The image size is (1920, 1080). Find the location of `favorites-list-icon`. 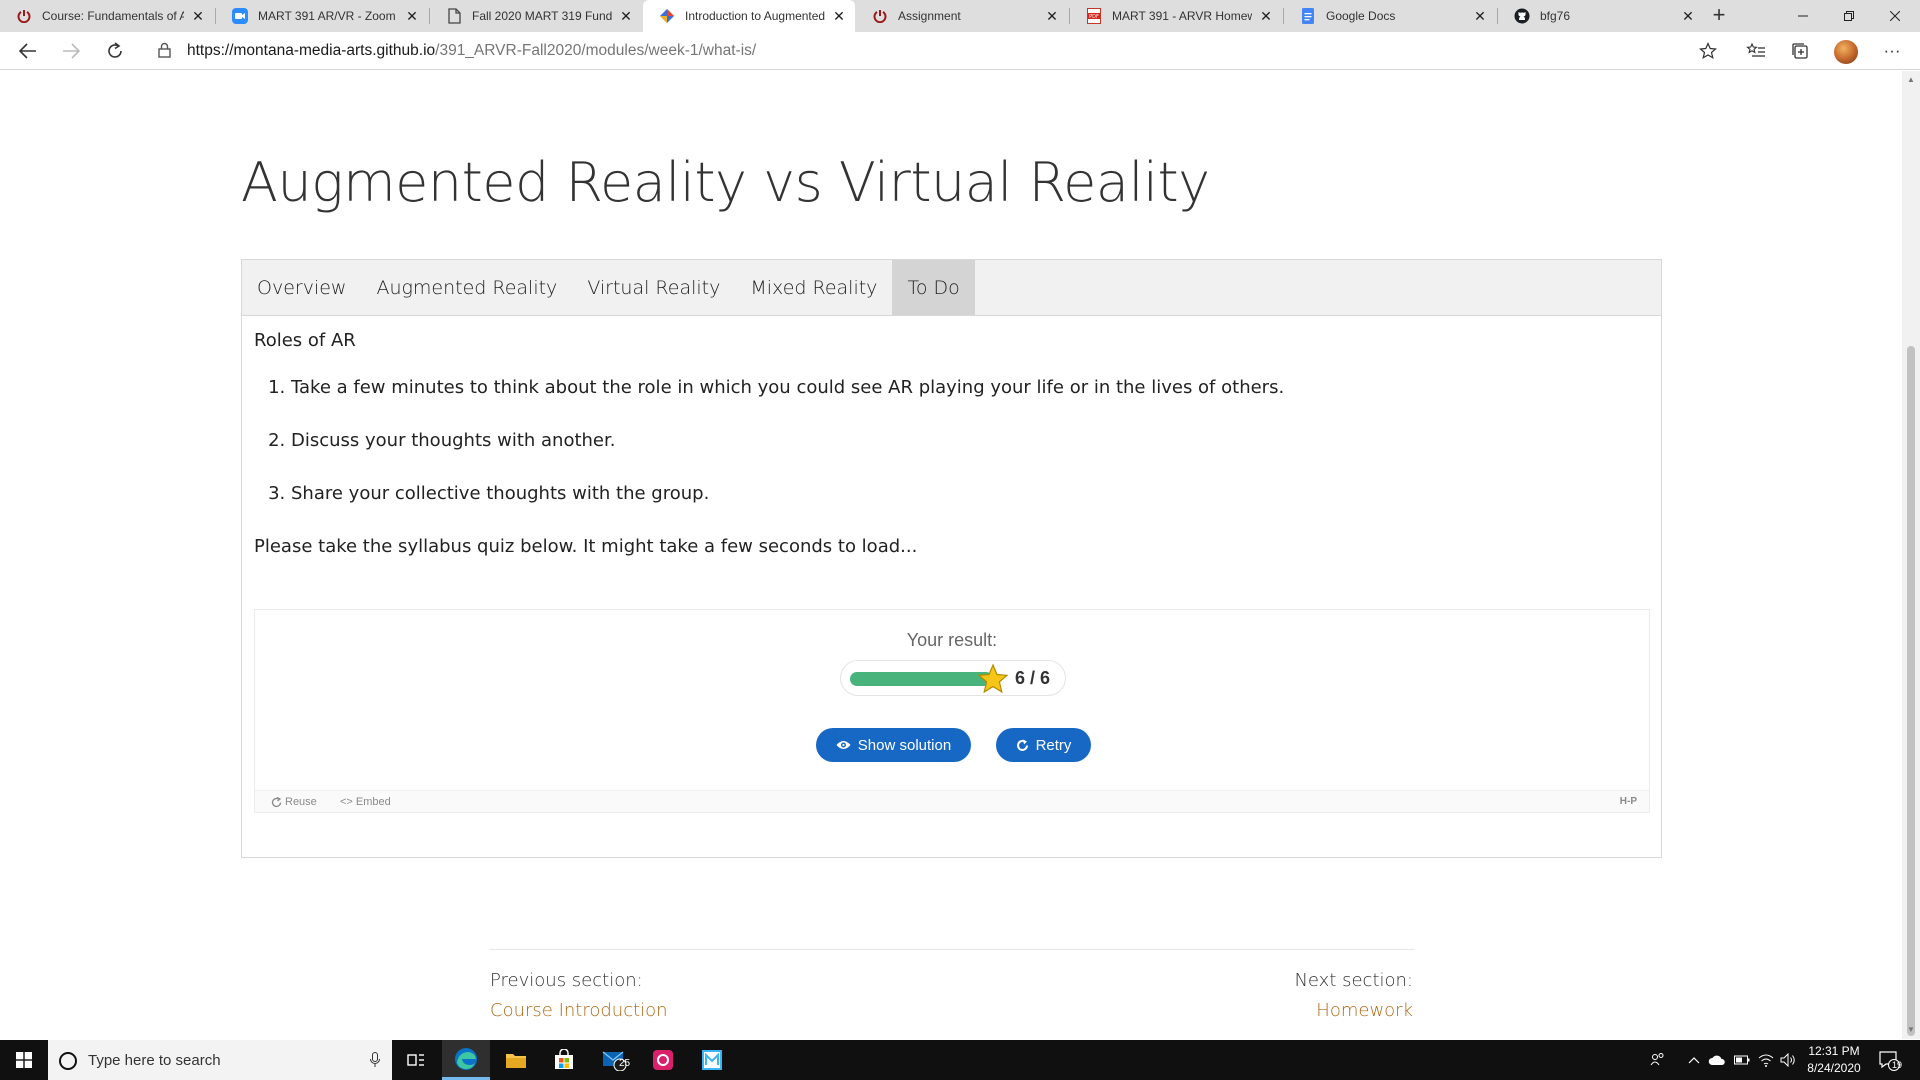

favorites-list-icon is located at coordinates (1756, 51).